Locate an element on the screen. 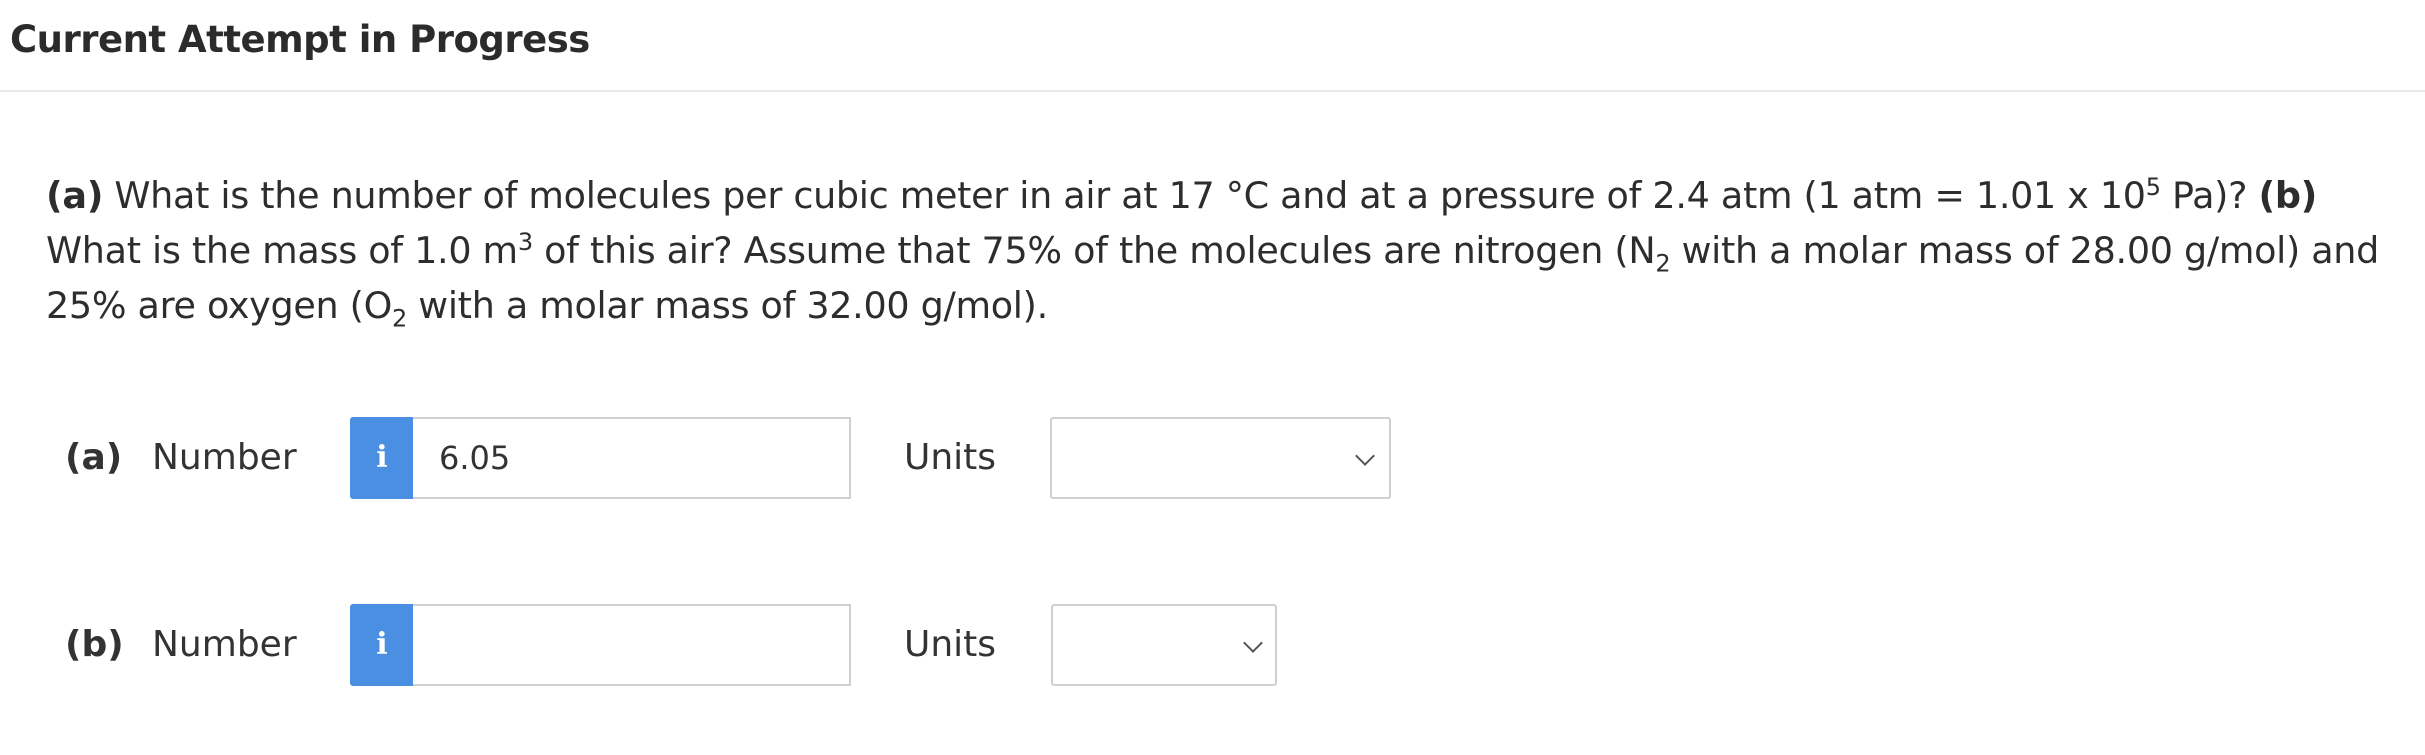 Image resolution: width=2425 pixels, height=755 pixels. answer-row-b: (b) Number i Units is located at coordinates (1212, 645).